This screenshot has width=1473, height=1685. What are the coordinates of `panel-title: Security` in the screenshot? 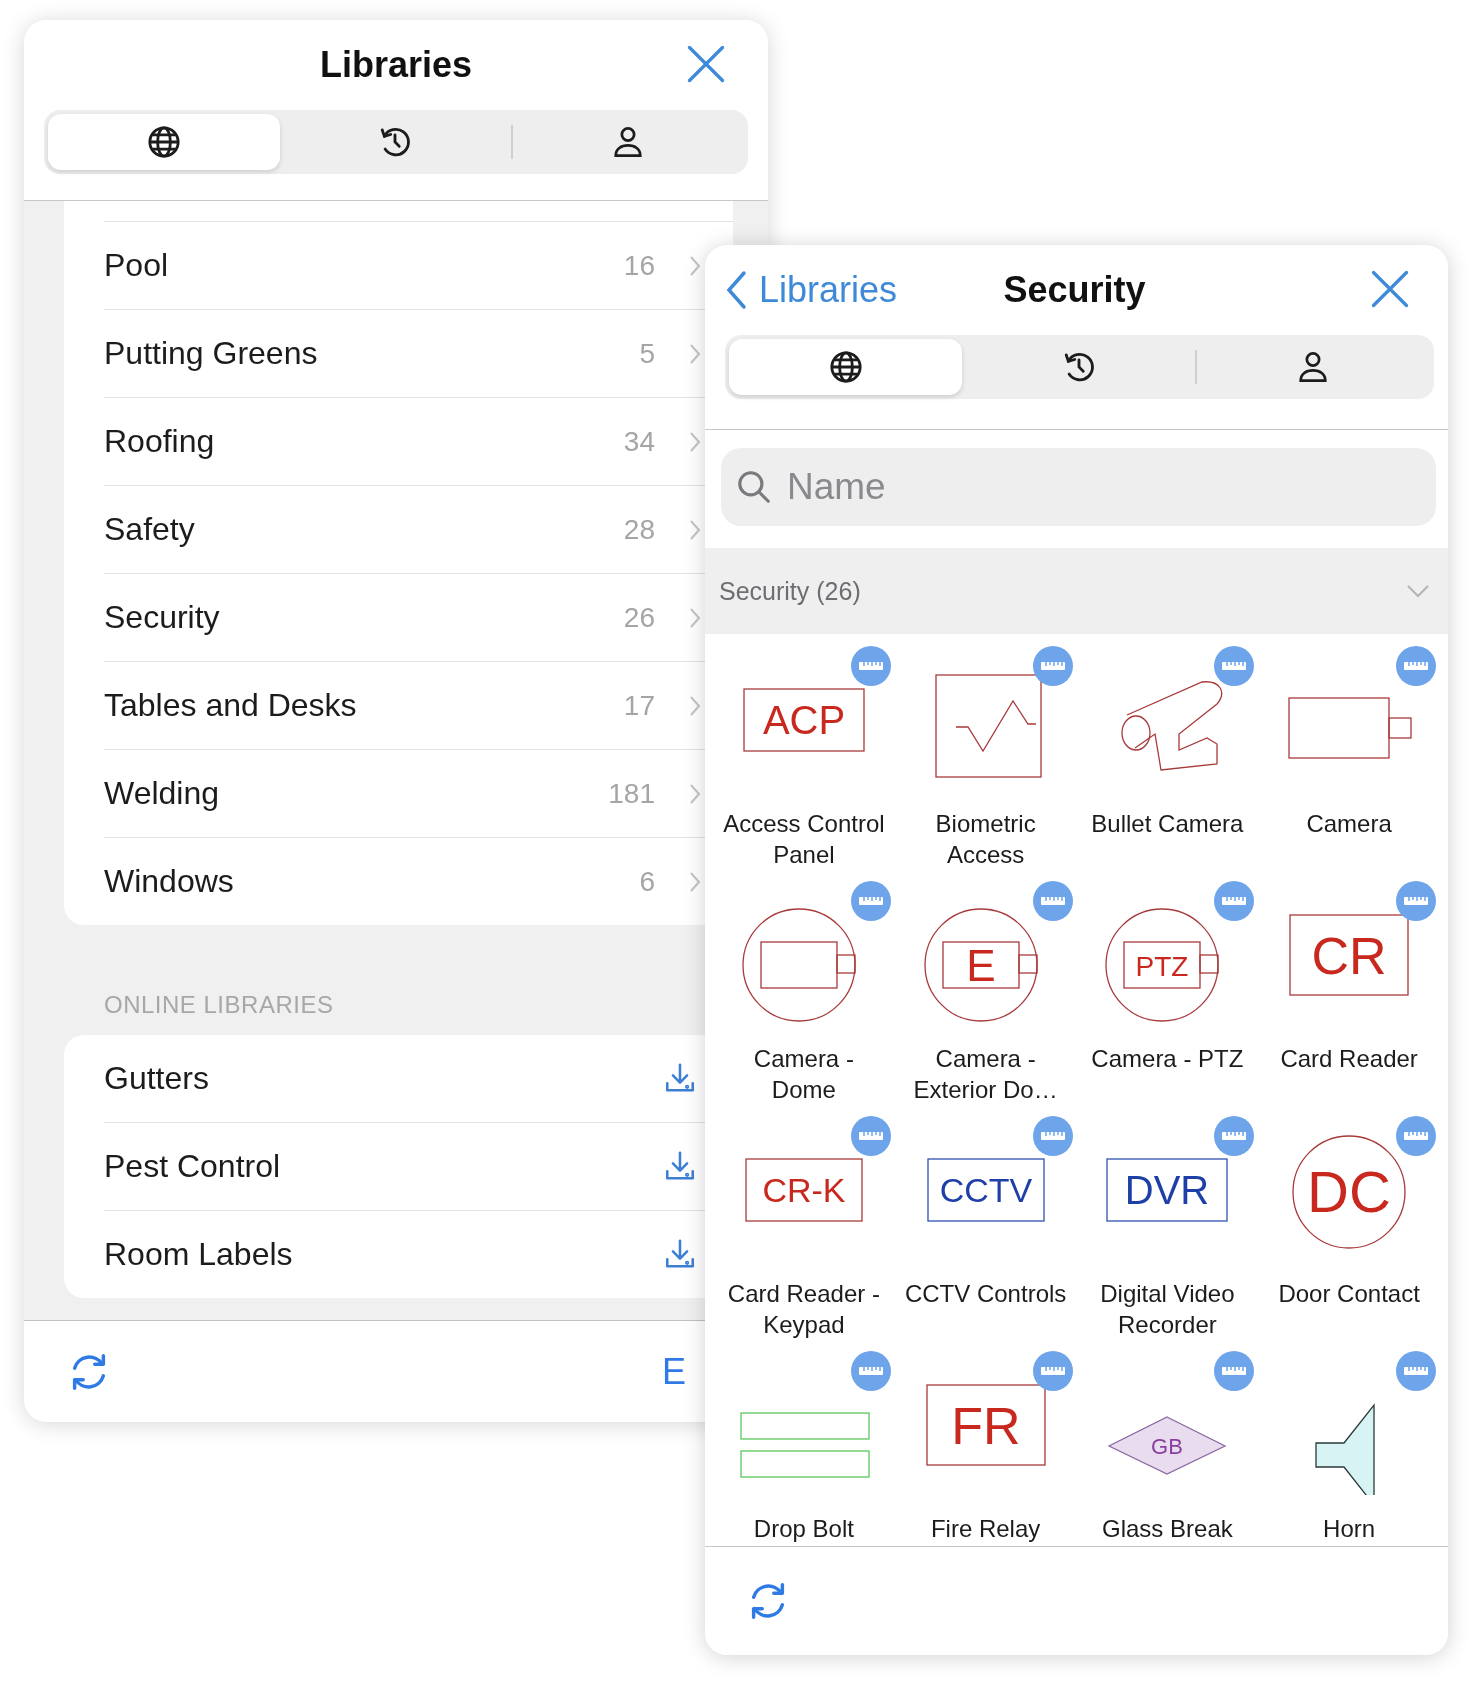 It's located at (1074, 289).